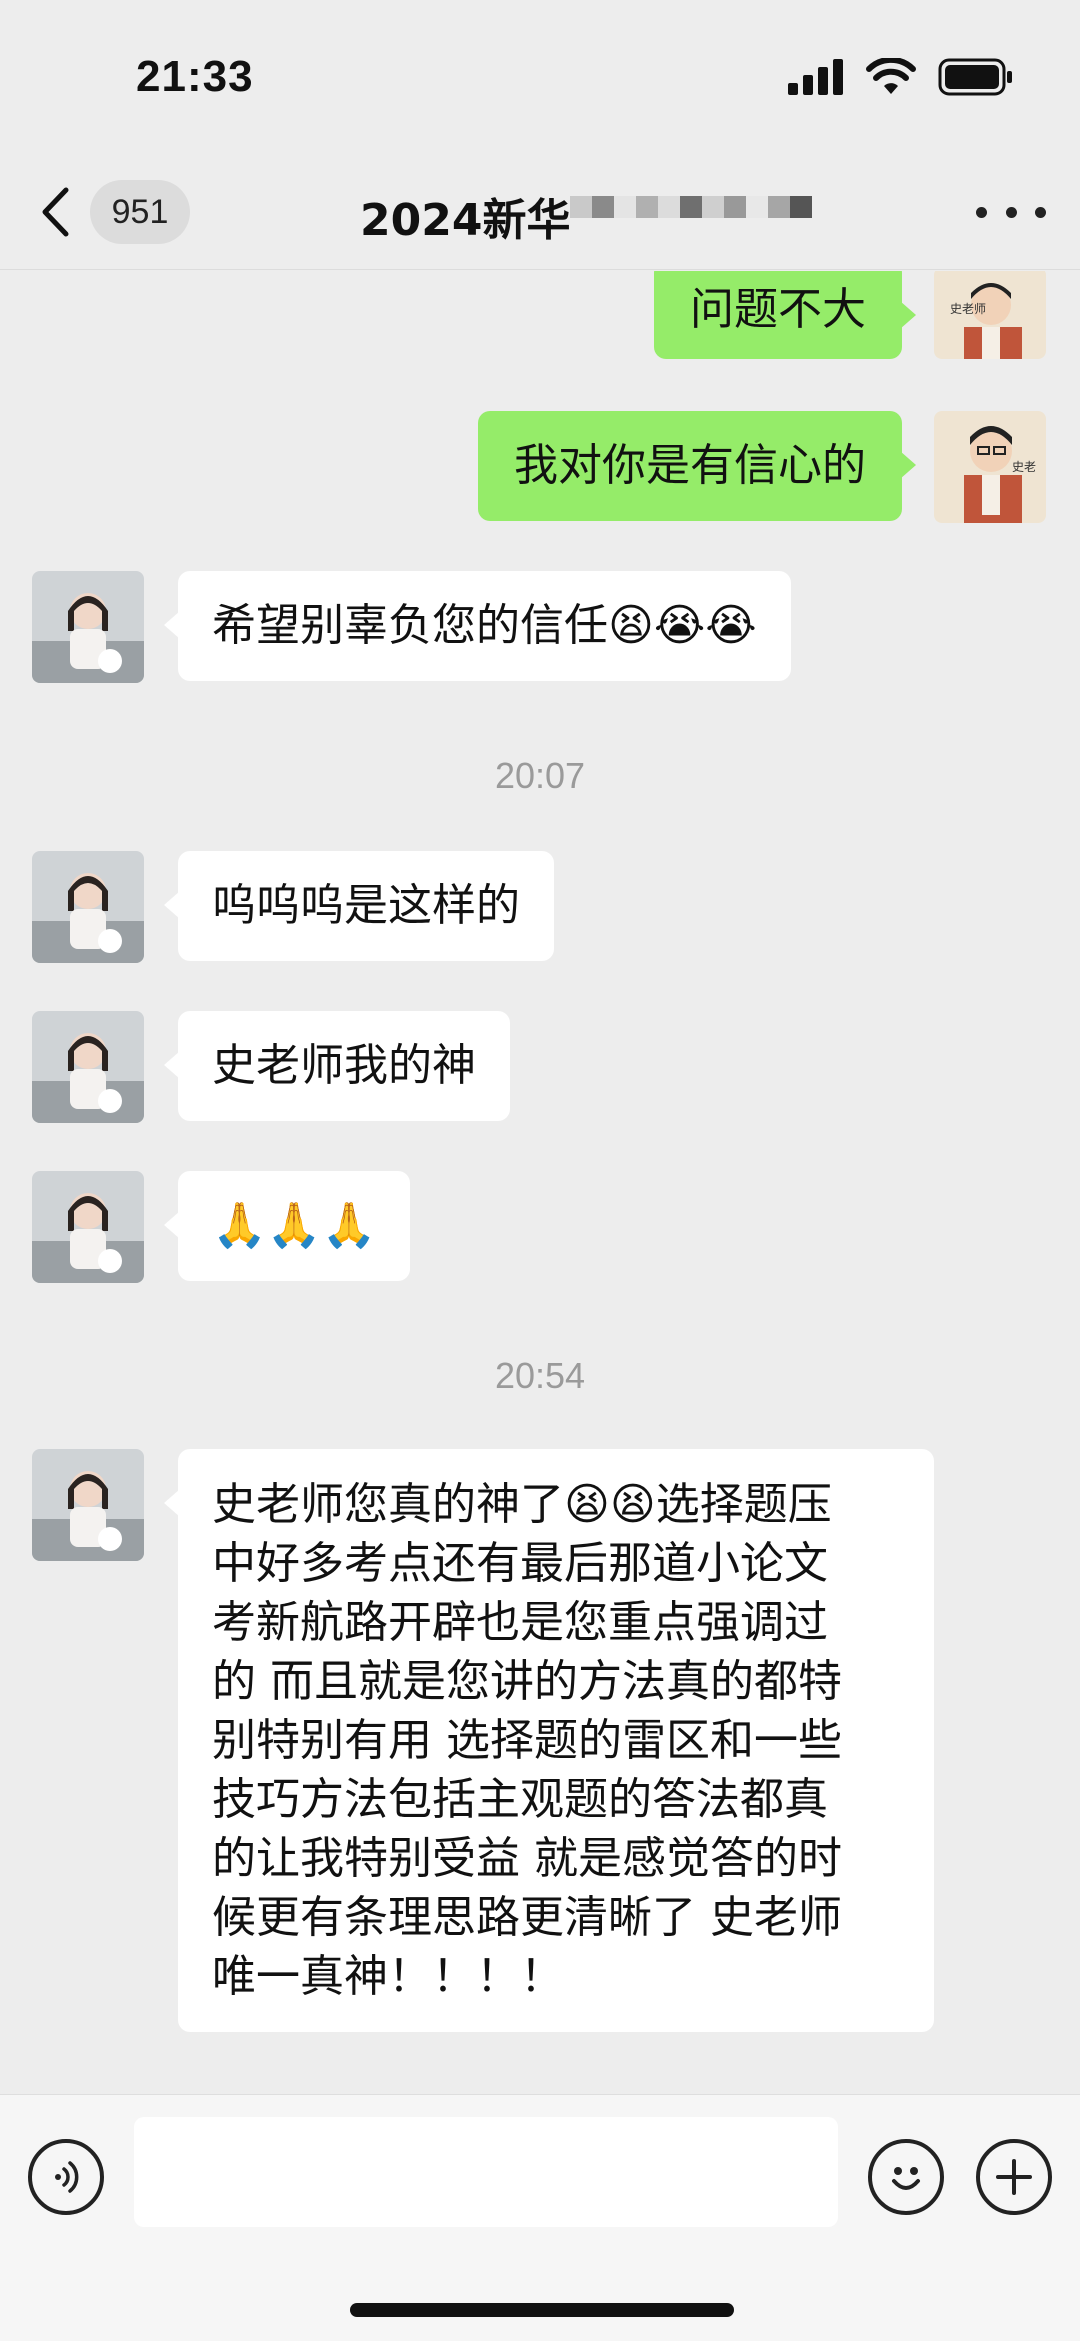  I want to click on received-message-bubble: 史老师我的神, so click(337, 1066).